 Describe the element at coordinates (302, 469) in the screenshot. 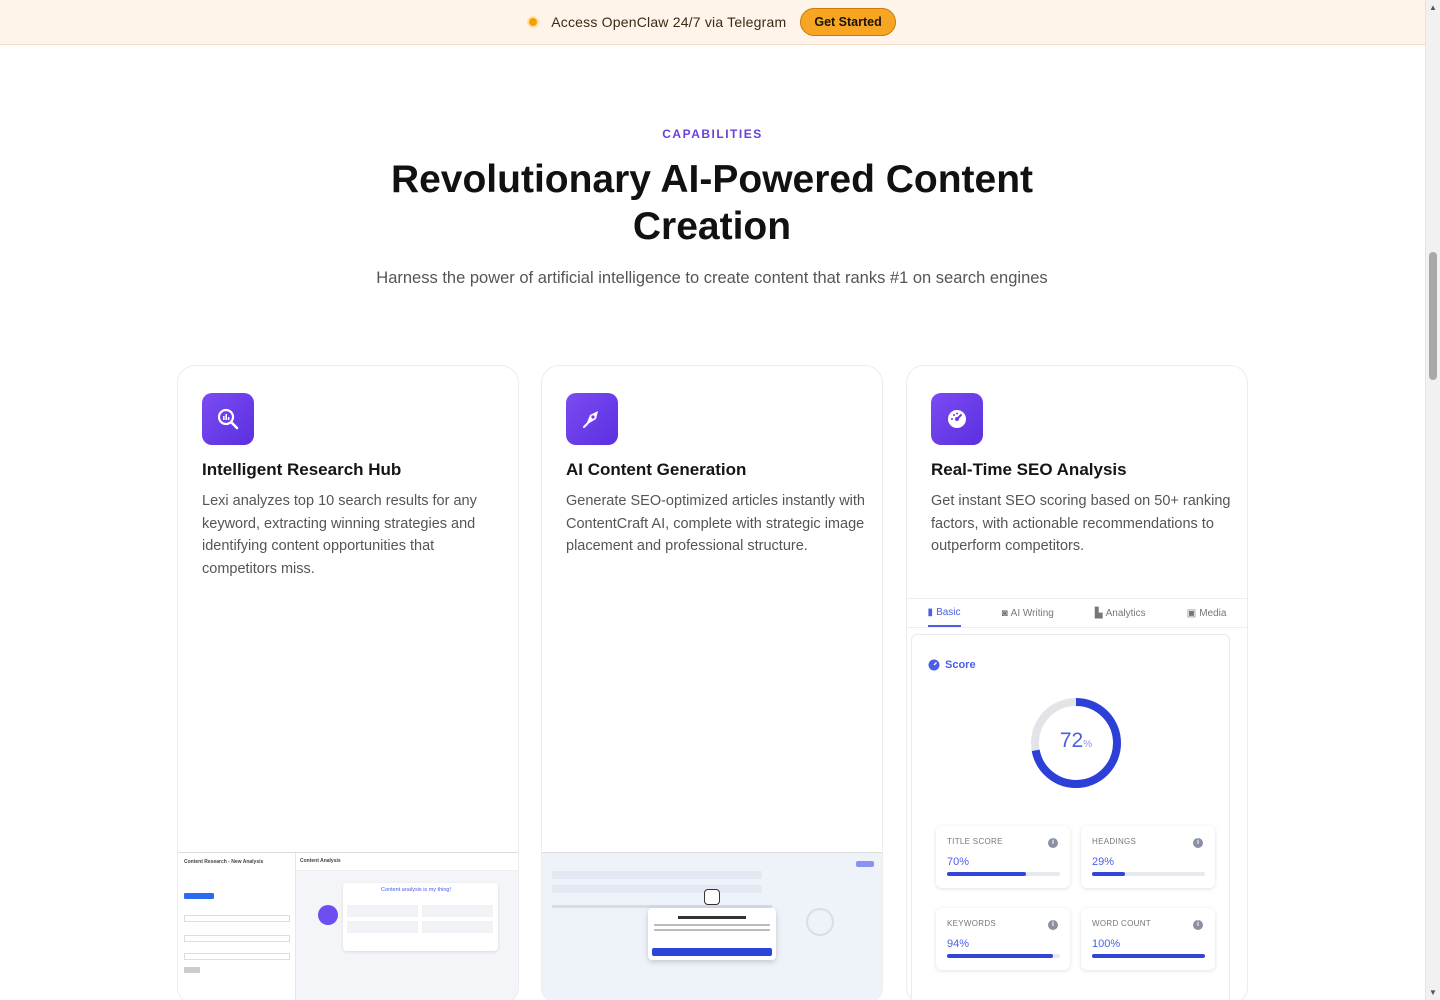

I see `card-title: Intelligent Research Hub` at that location.